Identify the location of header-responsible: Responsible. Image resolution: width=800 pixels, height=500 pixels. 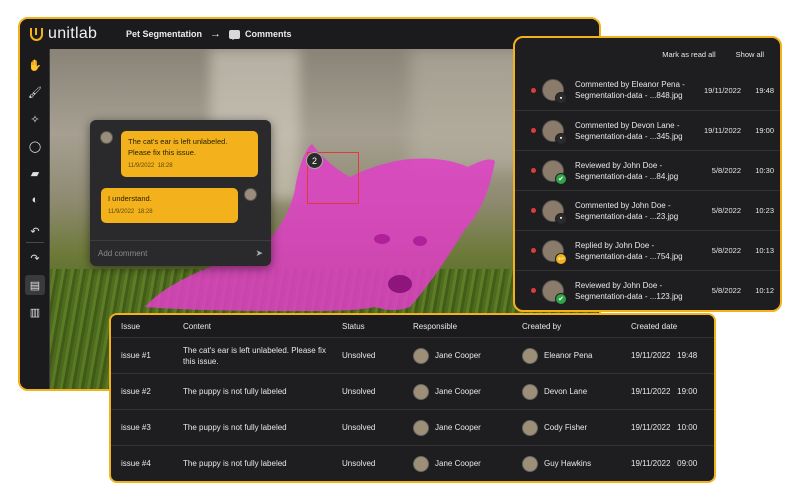
(435, 326).